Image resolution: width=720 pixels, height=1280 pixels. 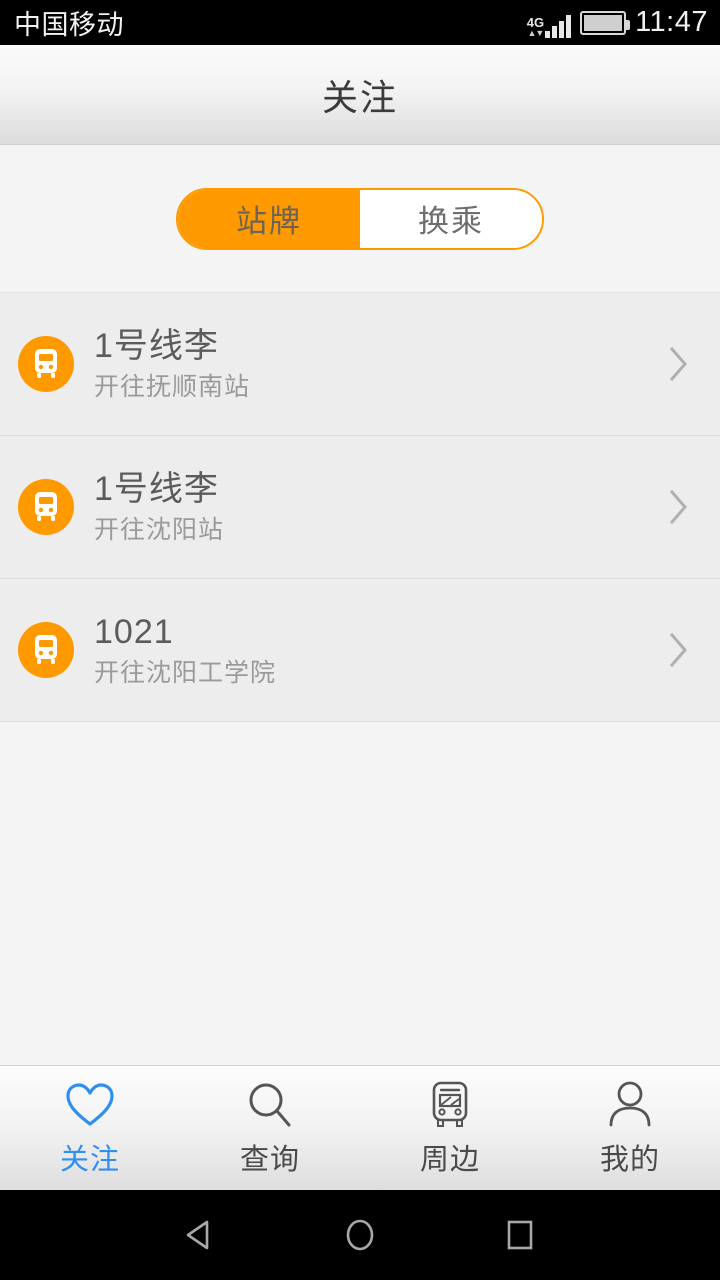 I want to click on tab-favorites: 关注, so click(x=90, y=1128).